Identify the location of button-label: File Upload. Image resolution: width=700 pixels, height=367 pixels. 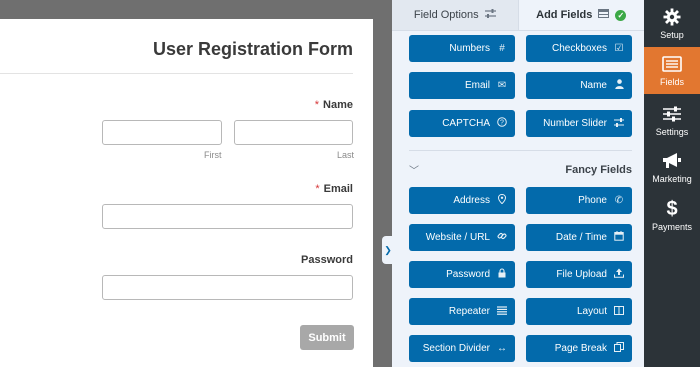
(581, 274).